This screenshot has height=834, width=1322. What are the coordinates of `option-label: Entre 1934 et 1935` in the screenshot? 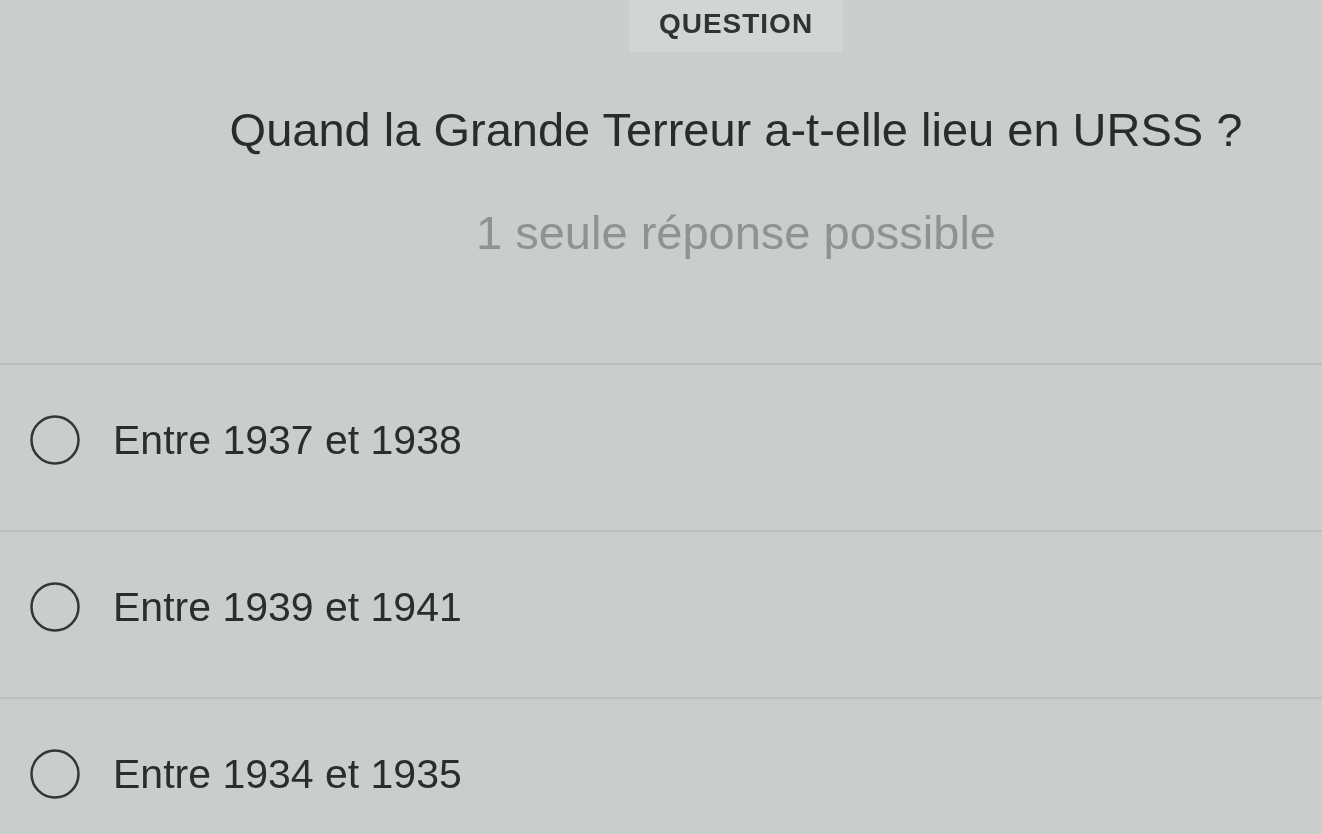 It's located at (287, 774).